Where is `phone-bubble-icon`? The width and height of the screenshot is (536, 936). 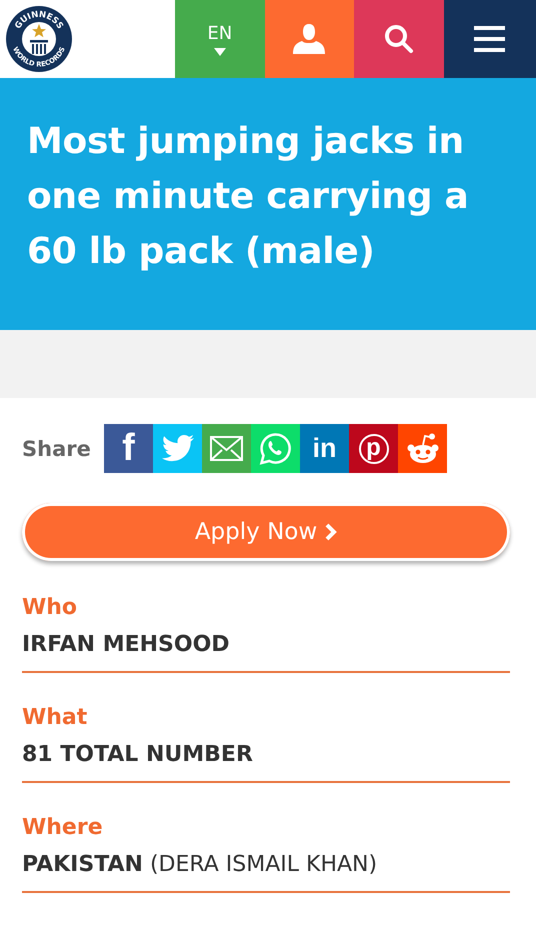 phone-bubble-icon is located at coordinates (275, 448).